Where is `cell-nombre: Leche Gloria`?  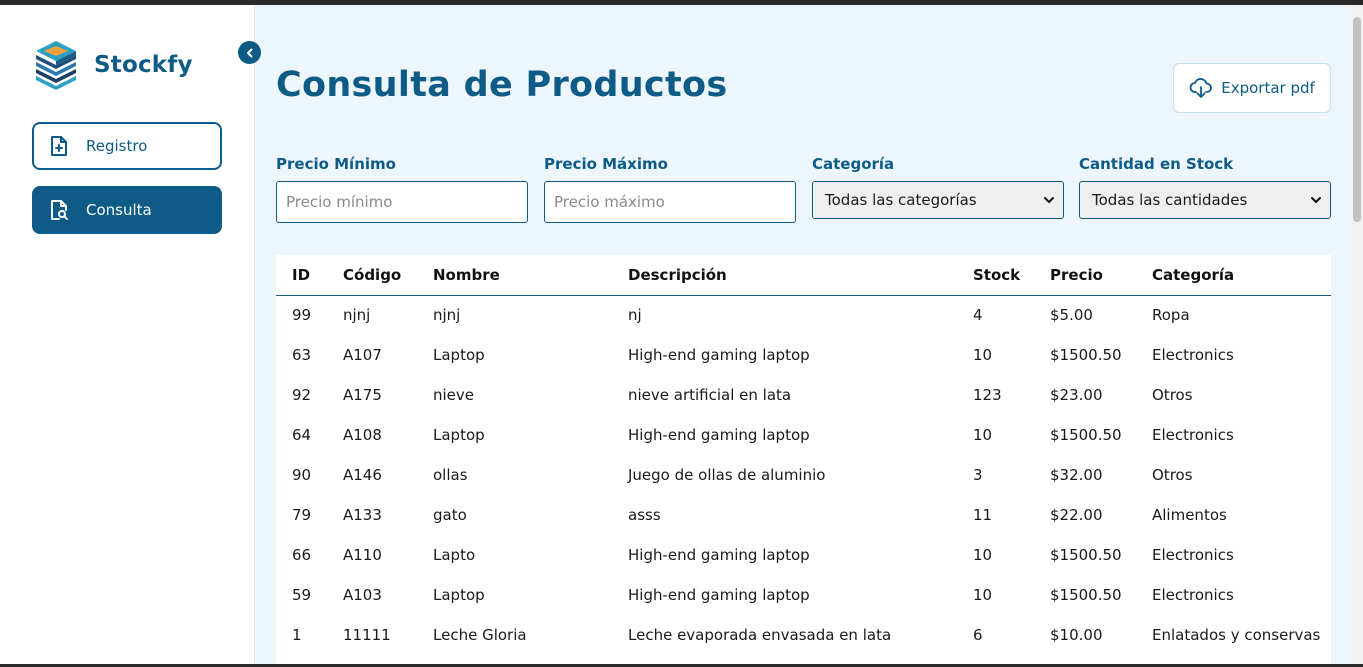
cell-nombre: Leche Gloria is located at coordinates (480, 635).